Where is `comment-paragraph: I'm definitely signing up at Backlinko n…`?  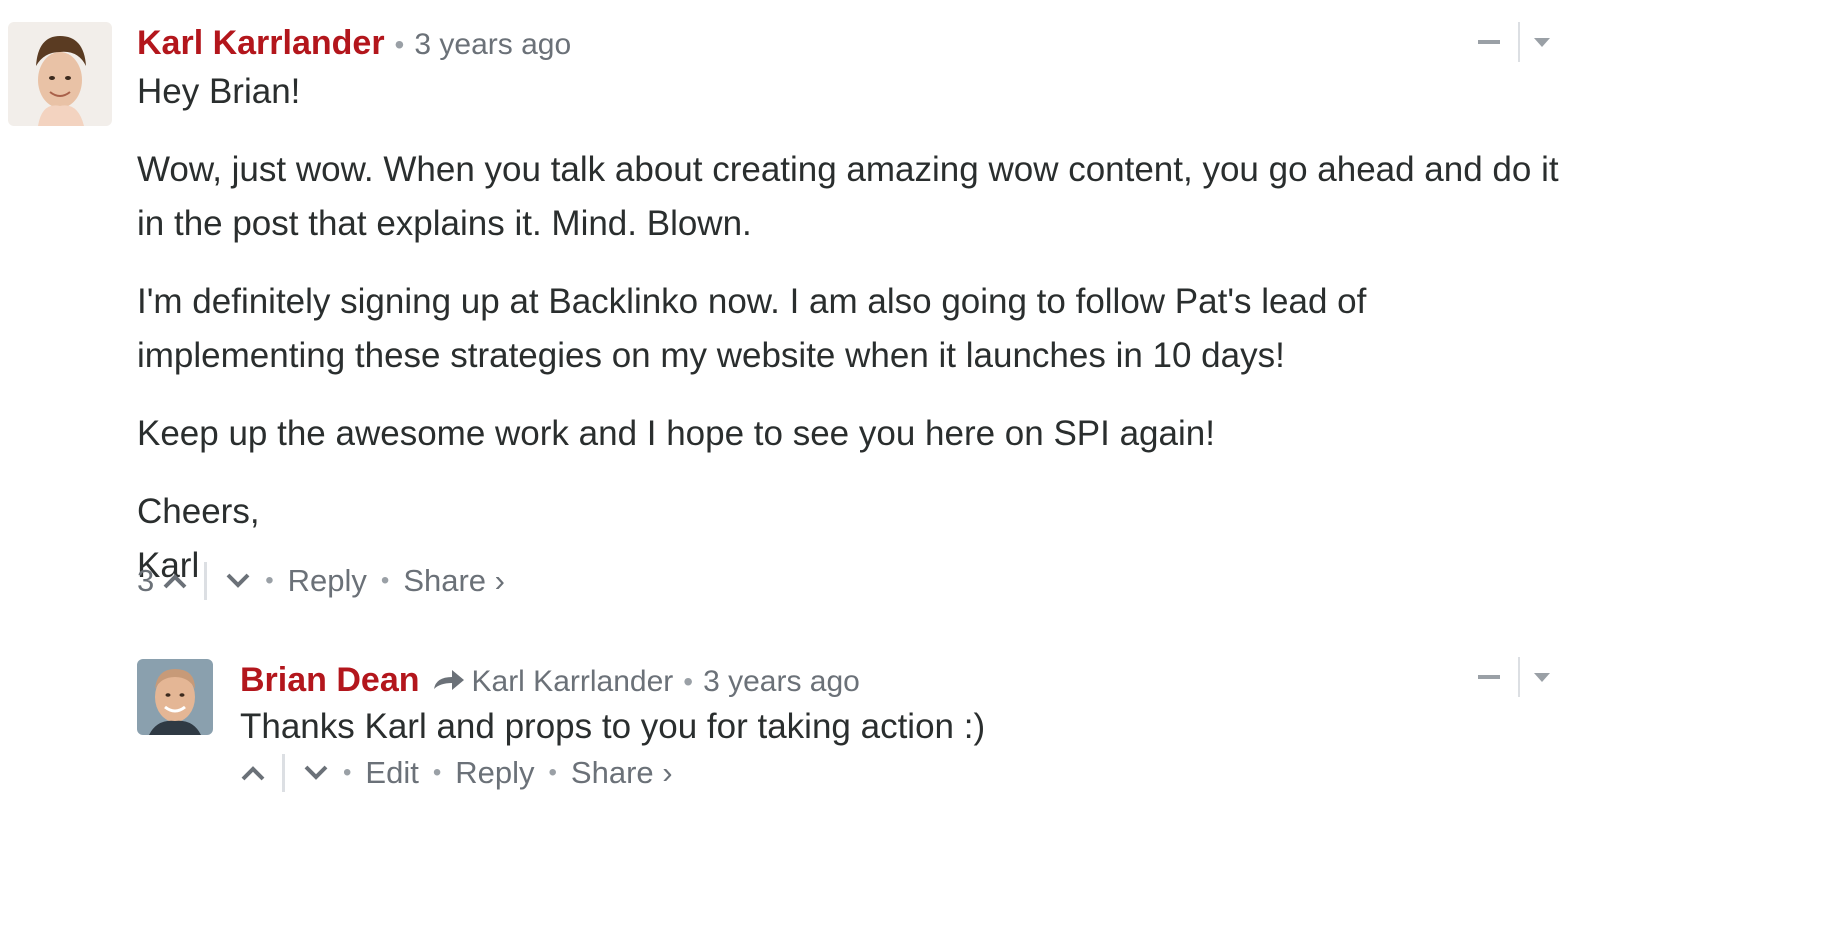 comment-paragraph: I'm definitely signing up at Backlinko n… is located at coordinates (752, 328).